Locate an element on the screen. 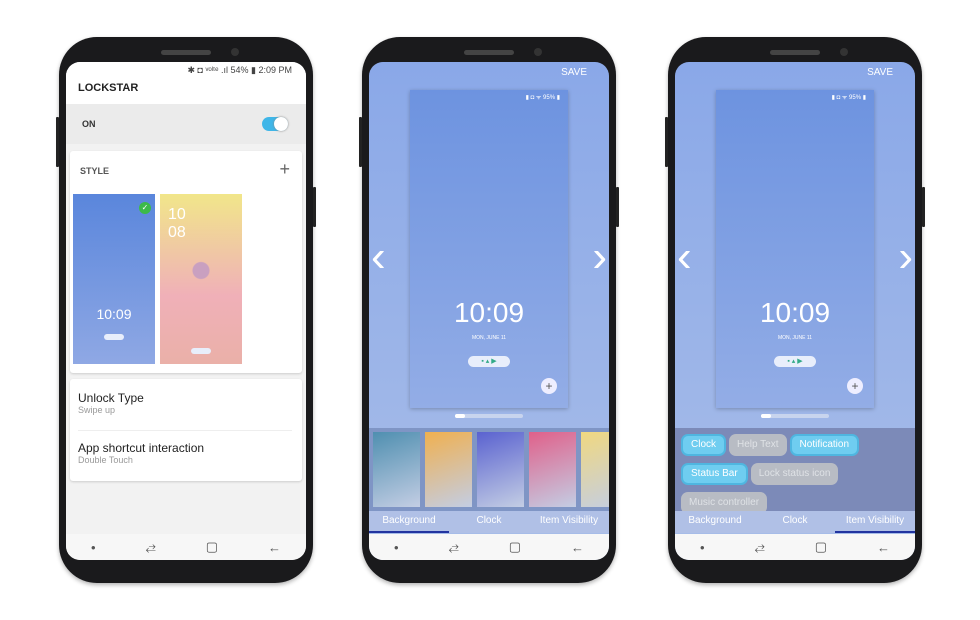 The image size is (980, 620). master-toggle-row: ON is located at coordinates (186, 124).